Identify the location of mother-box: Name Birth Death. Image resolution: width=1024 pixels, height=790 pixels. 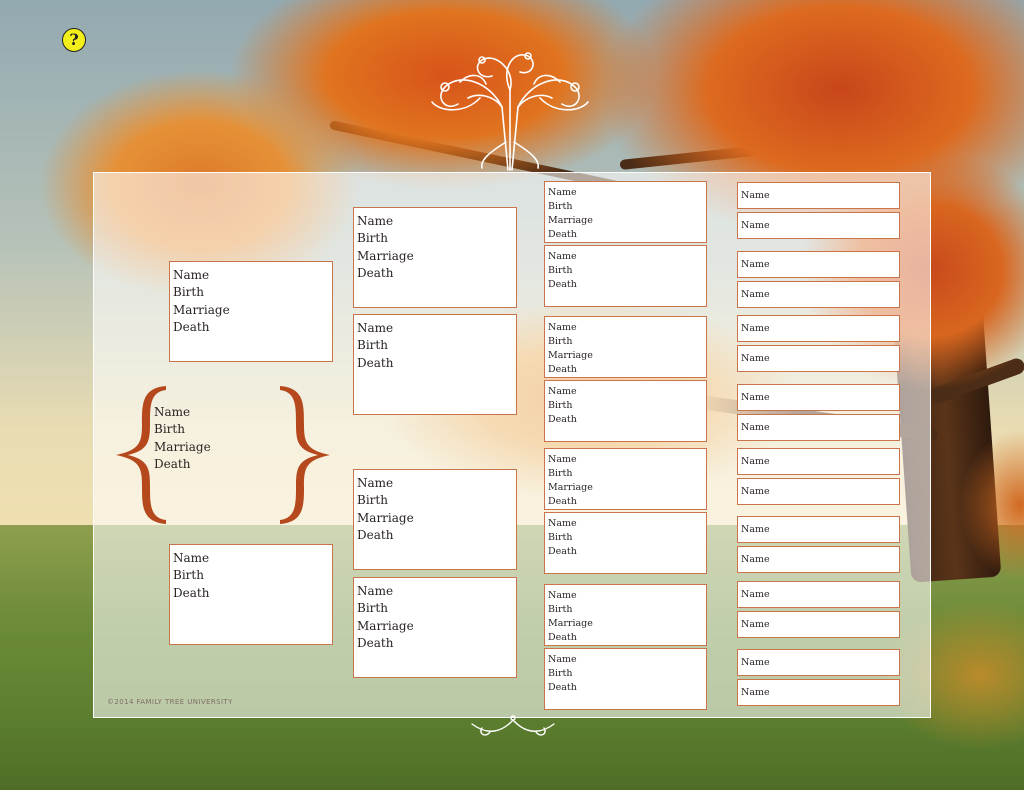
(251, 594).